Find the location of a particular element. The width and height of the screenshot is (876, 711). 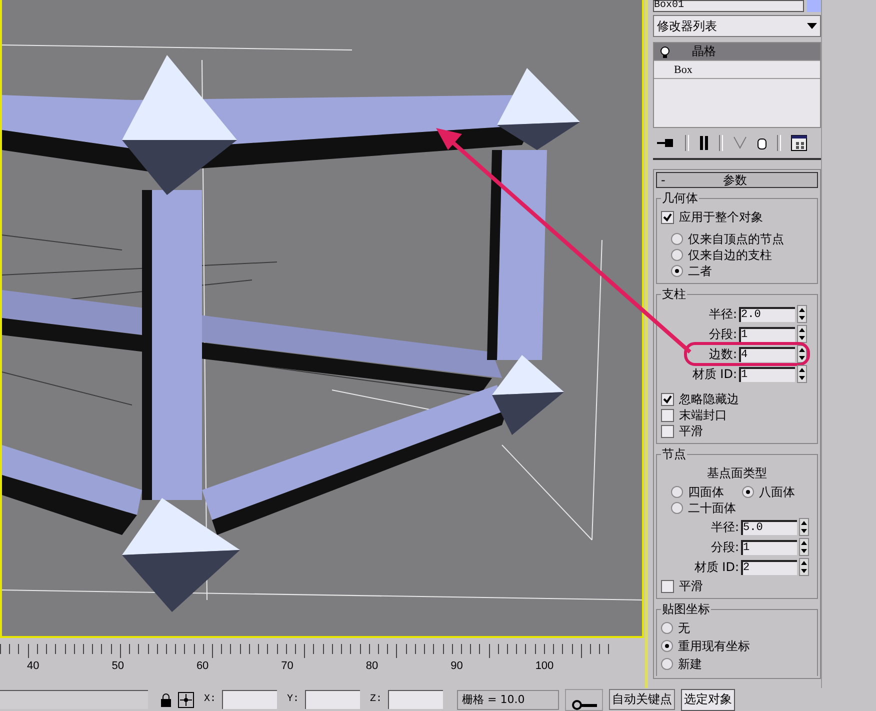

strut-checkbox: 忽略隐藏边 is located at coordinates (737, 399).